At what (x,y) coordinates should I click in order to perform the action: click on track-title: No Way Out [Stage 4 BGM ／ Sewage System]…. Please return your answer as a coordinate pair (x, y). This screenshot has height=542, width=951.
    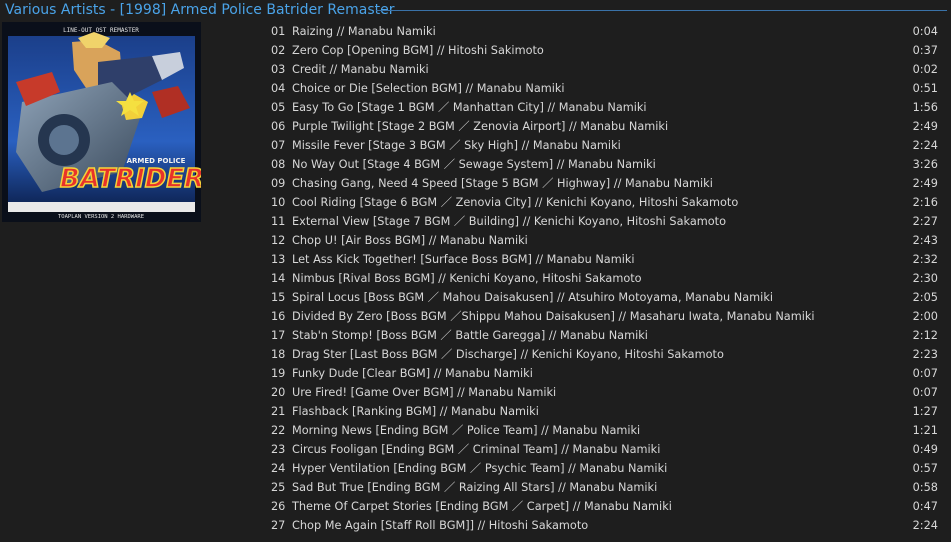
    Looking at the image, I should click on (474, 164).